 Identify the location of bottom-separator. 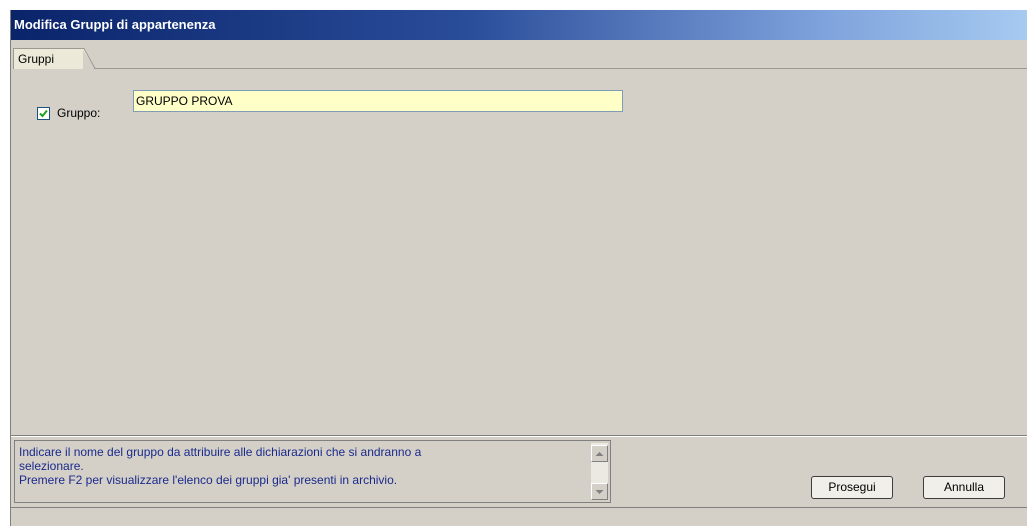
(519, 436).